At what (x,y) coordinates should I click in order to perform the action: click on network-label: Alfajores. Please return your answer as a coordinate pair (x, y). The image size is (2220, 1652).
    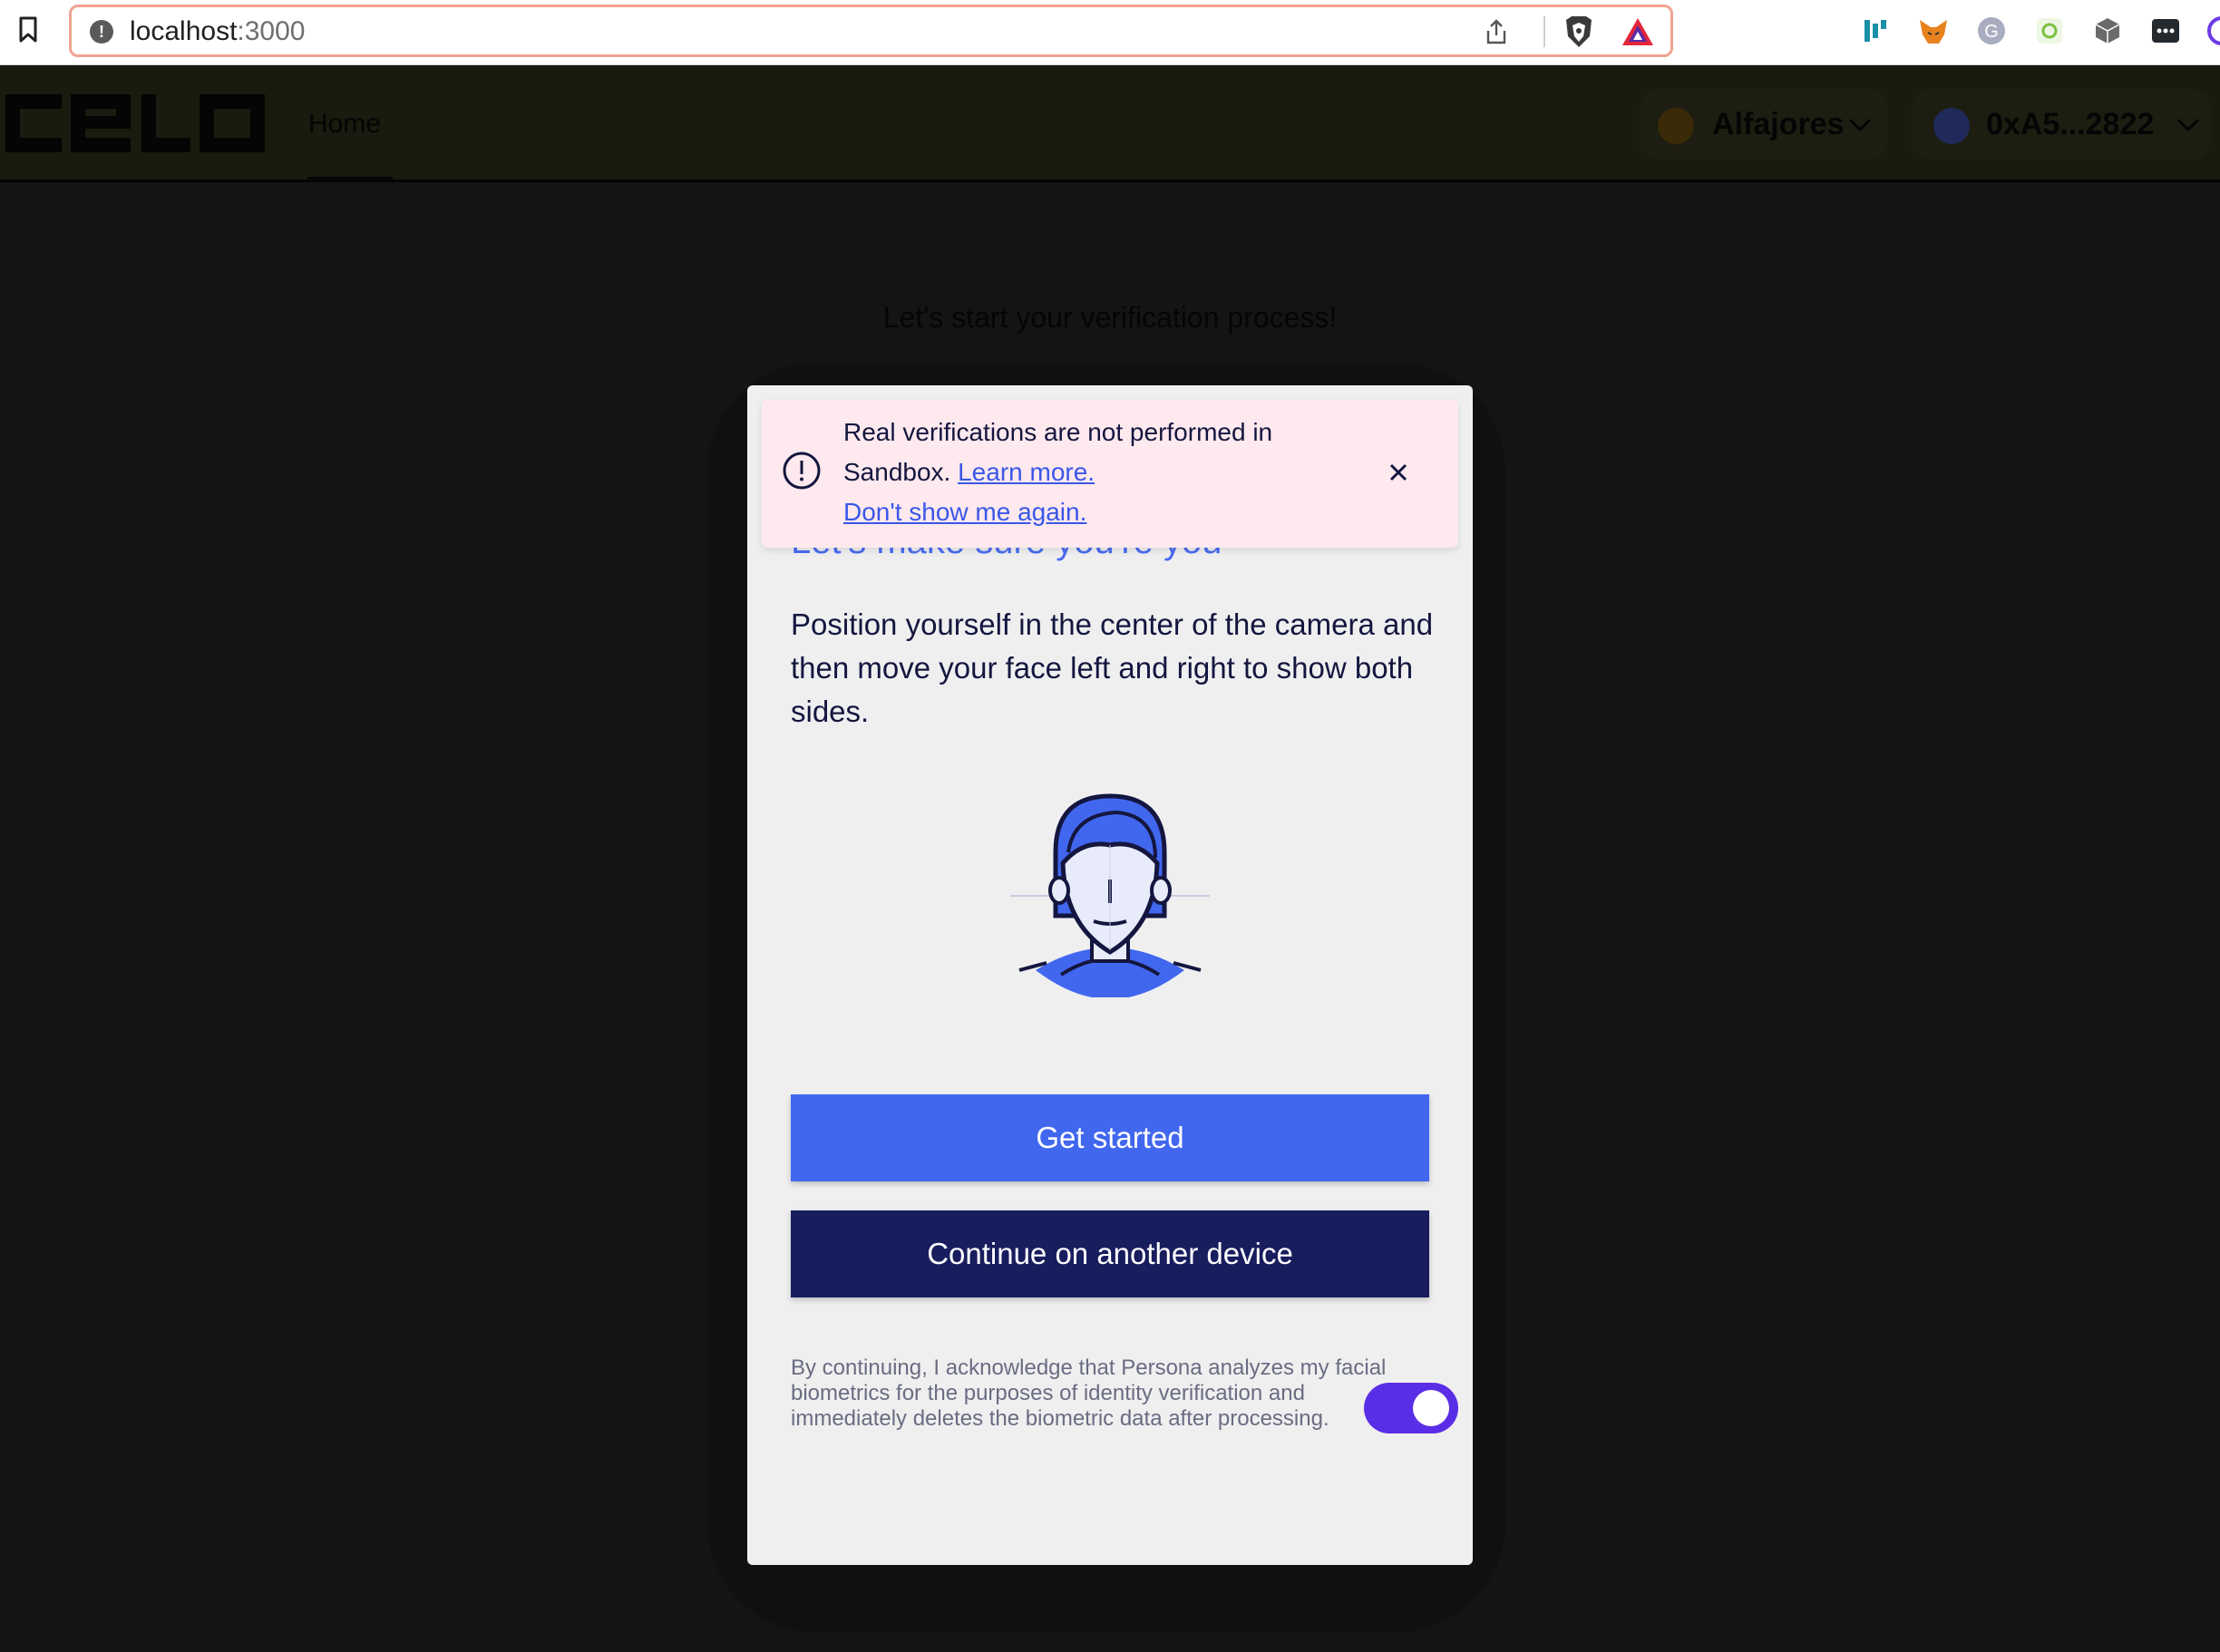
    Looking at the image, I should click on (1779, 124).